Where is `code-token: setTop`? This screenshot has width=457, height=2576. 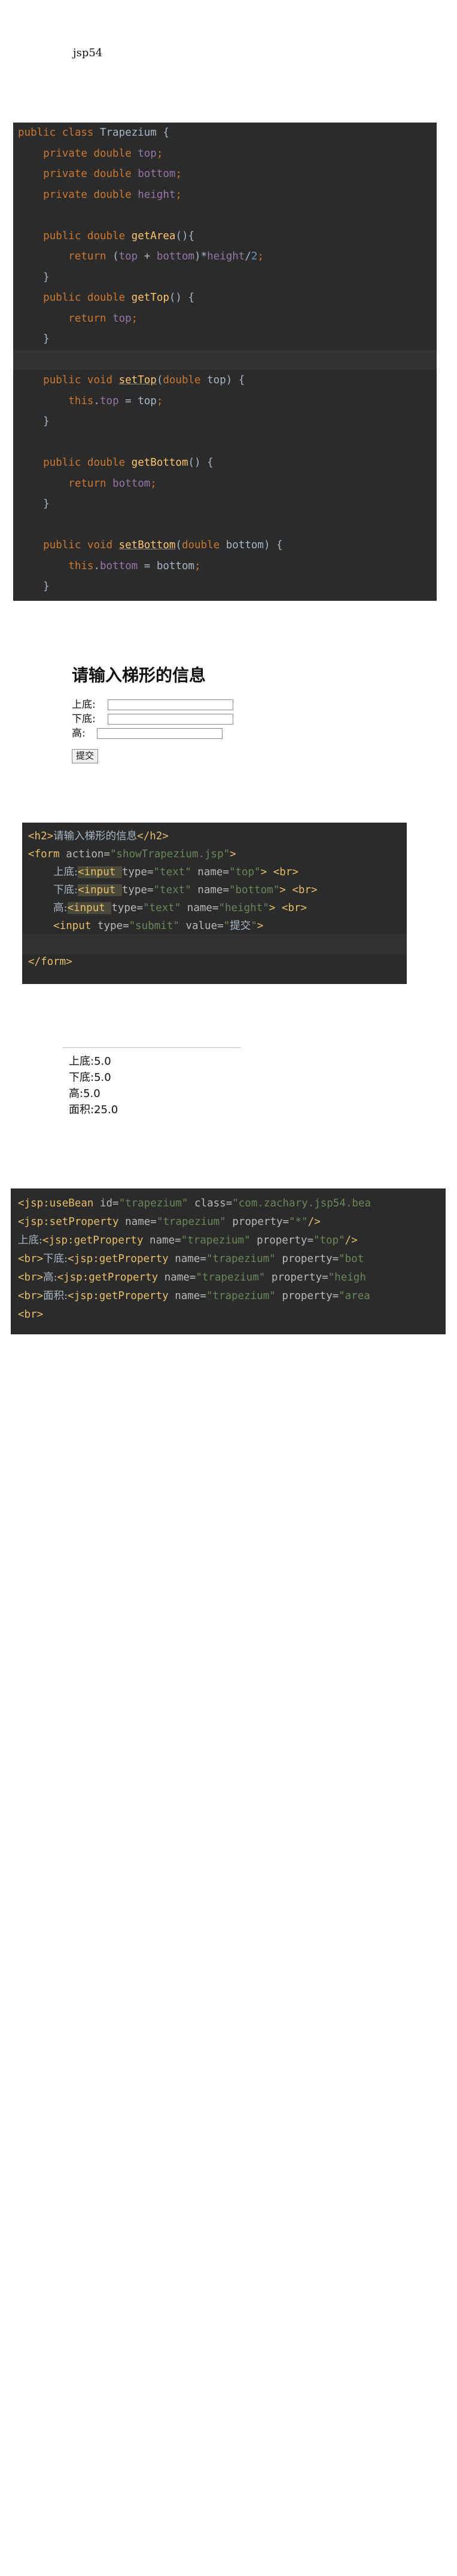 code-token: setTop is located at coordinates (137, 380).